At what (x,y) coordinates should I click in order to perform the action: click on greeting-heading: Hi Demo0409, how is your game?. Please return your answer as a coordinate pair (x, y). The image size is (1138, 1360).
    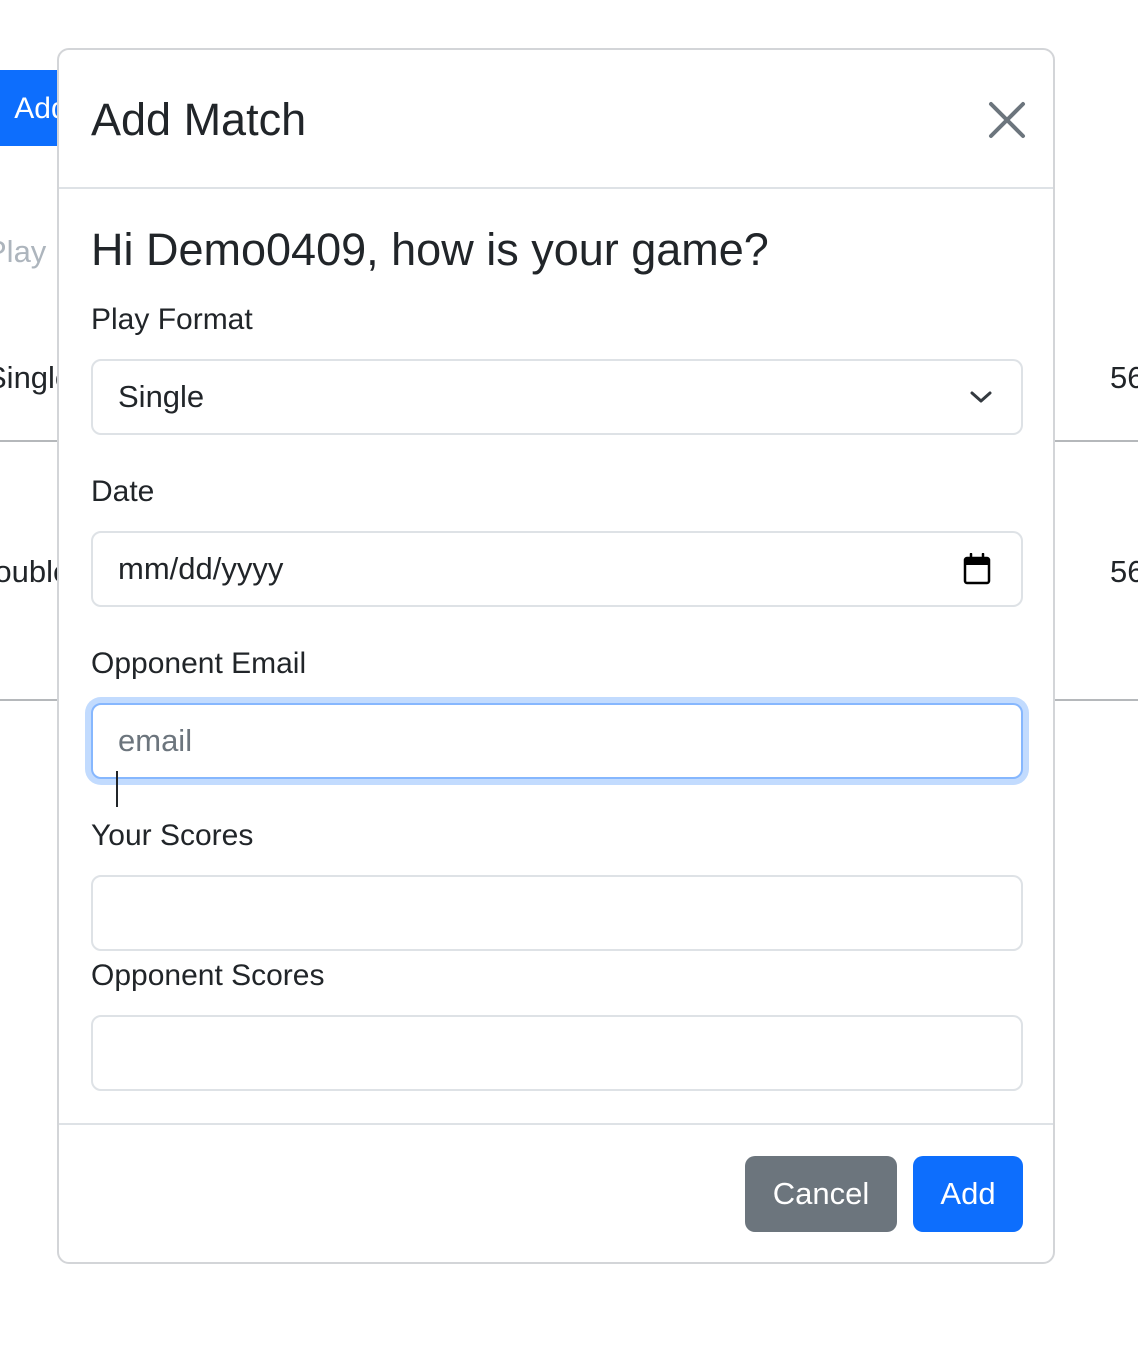
    Looking at the image, I should click on (430, 249).